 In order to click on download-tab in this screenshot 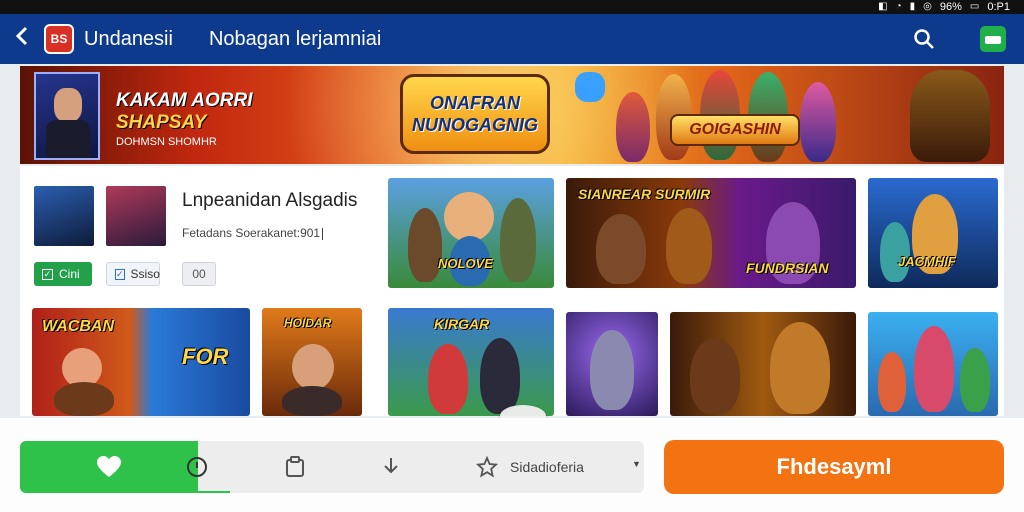, I will do `click(391, 467)`.